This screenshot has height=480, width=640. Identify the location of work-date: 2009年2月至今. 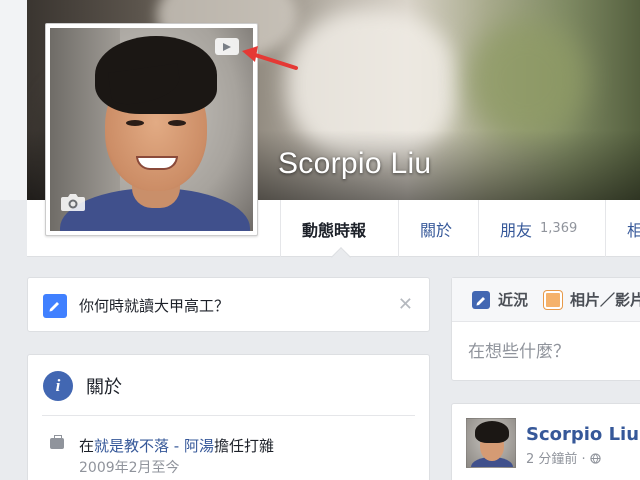
(129, 468).